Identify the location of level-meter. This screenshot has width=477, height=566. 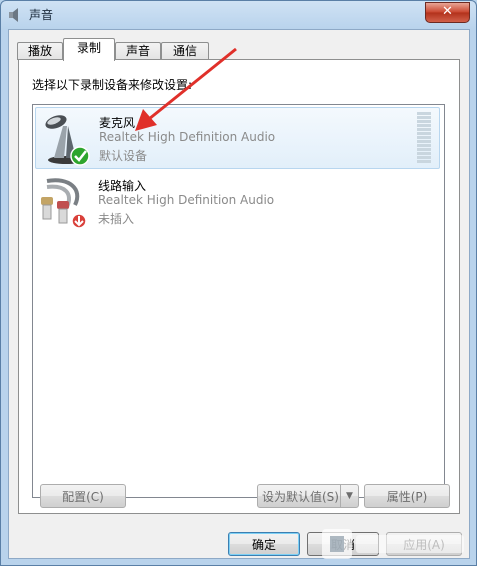
(424, 138).